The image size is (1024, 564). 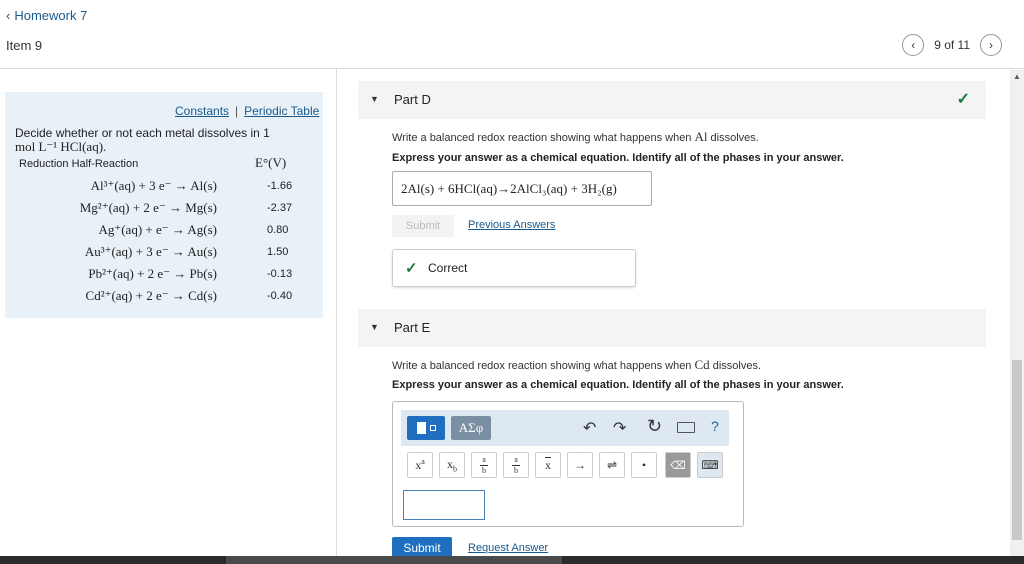 I want to click on reaction-potential: -1.66, so click(x=280, y=186).